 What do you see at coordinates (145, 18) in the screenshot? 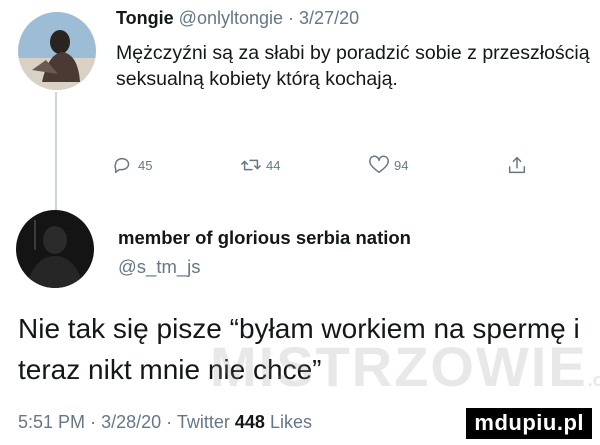
I see `display-name: Tongie` at bounding box center [145, 18].